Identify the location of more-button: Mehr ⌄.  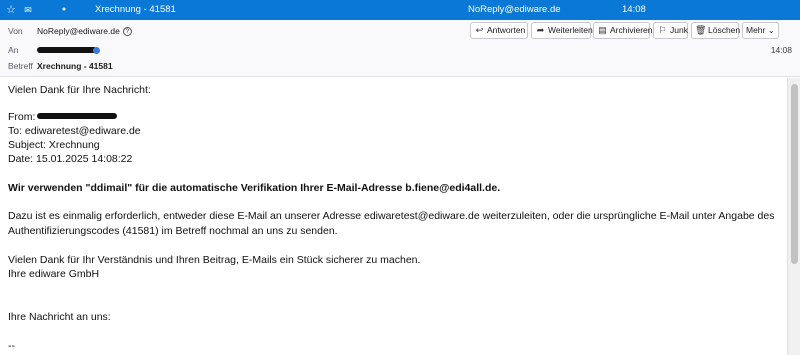
(760, 30).